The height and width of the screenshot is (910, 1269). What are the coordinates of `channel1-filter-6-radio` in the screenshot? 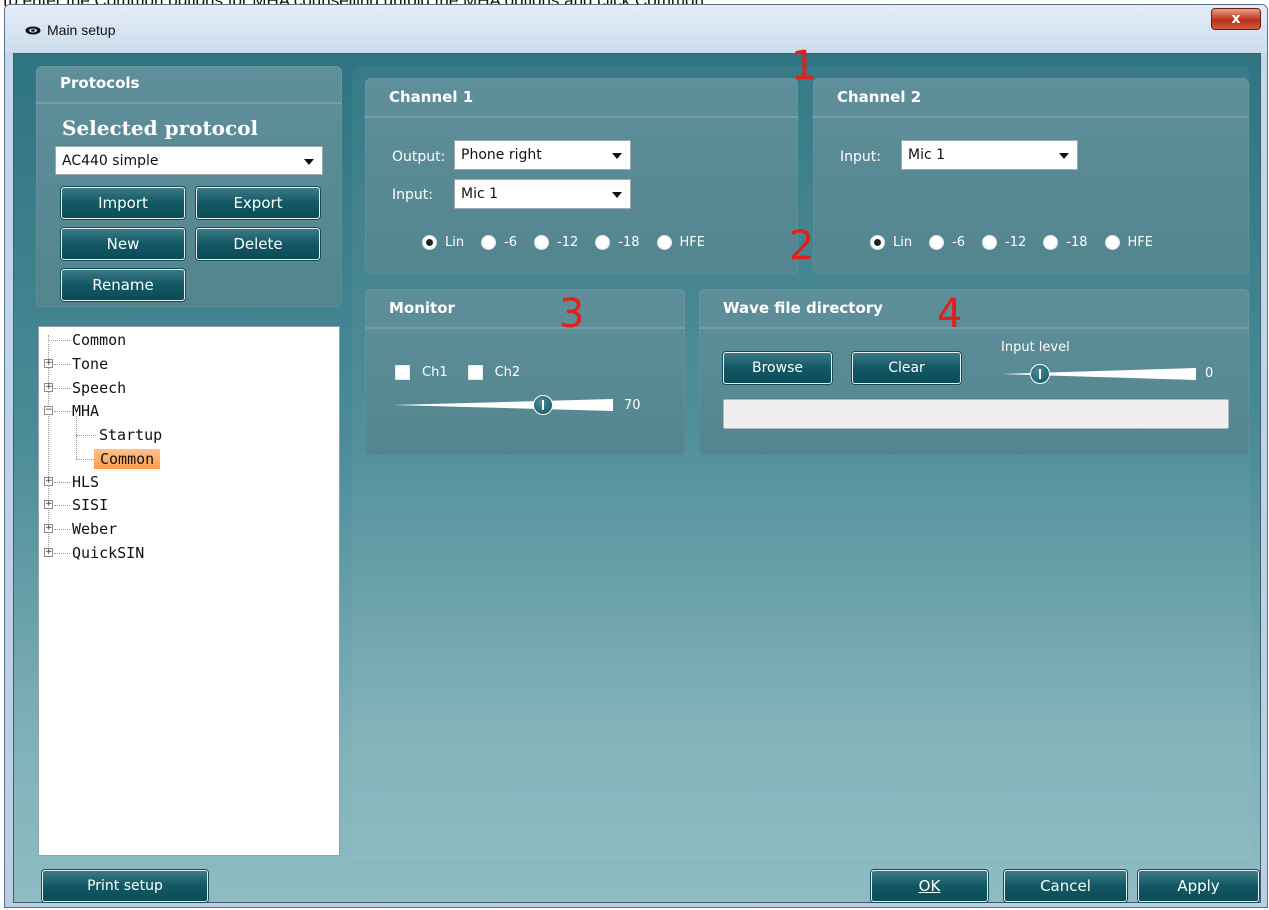 It's located at (489, 242).